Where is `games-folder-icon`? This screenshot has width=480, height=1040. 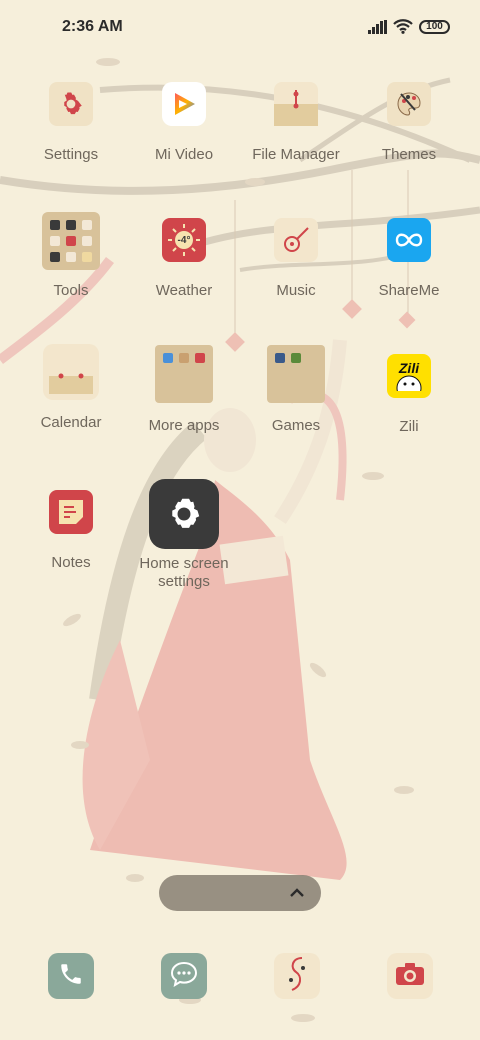
games-folder-icon is located at coordinates (296, 374).